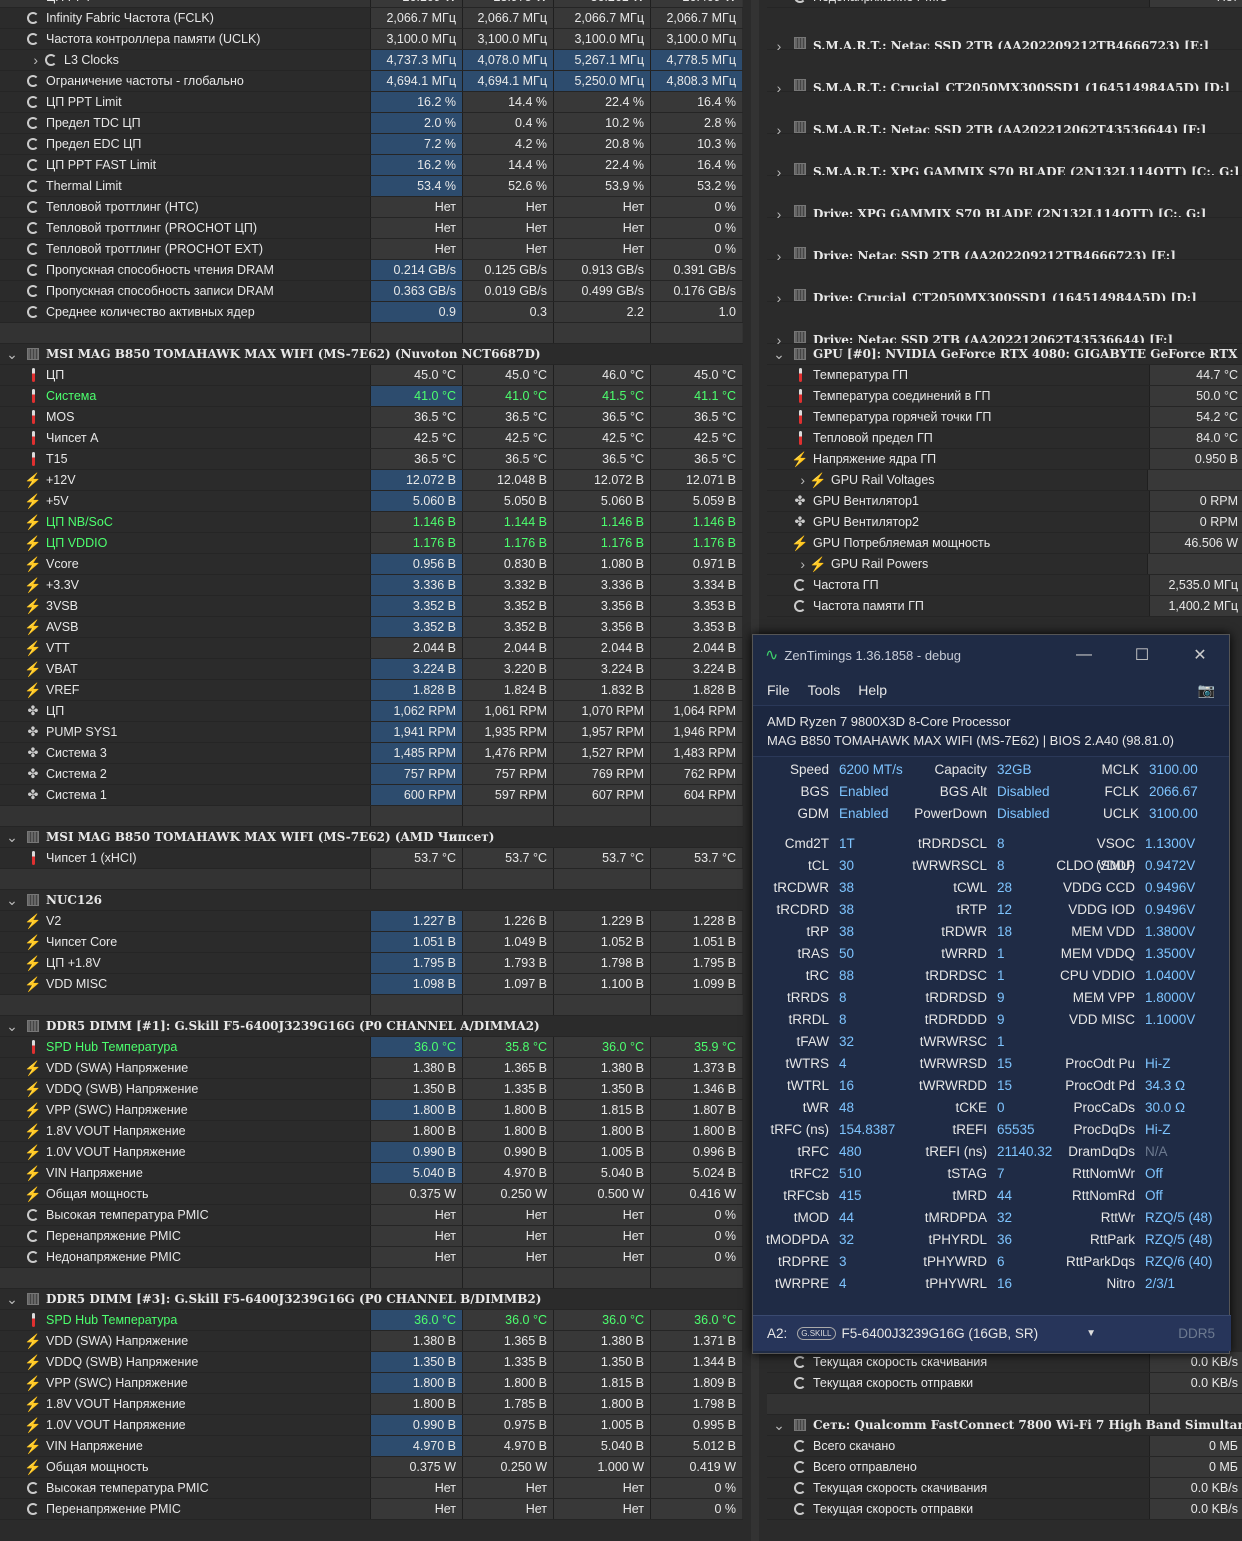 The height and width of the screenshot is (1541, 1242). What do you see at coordinates (1004, 522) in the screenshot?
I see `sensor-row: ✤ GPU Вентилятор2 0 RPM` at bounding box center [1004, 522].